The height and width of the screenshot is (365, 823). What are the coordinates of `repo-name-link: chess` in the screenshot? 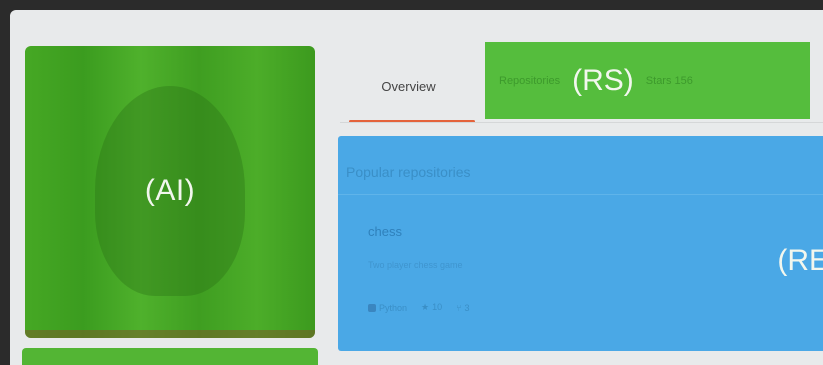 It's located at (385, 231).